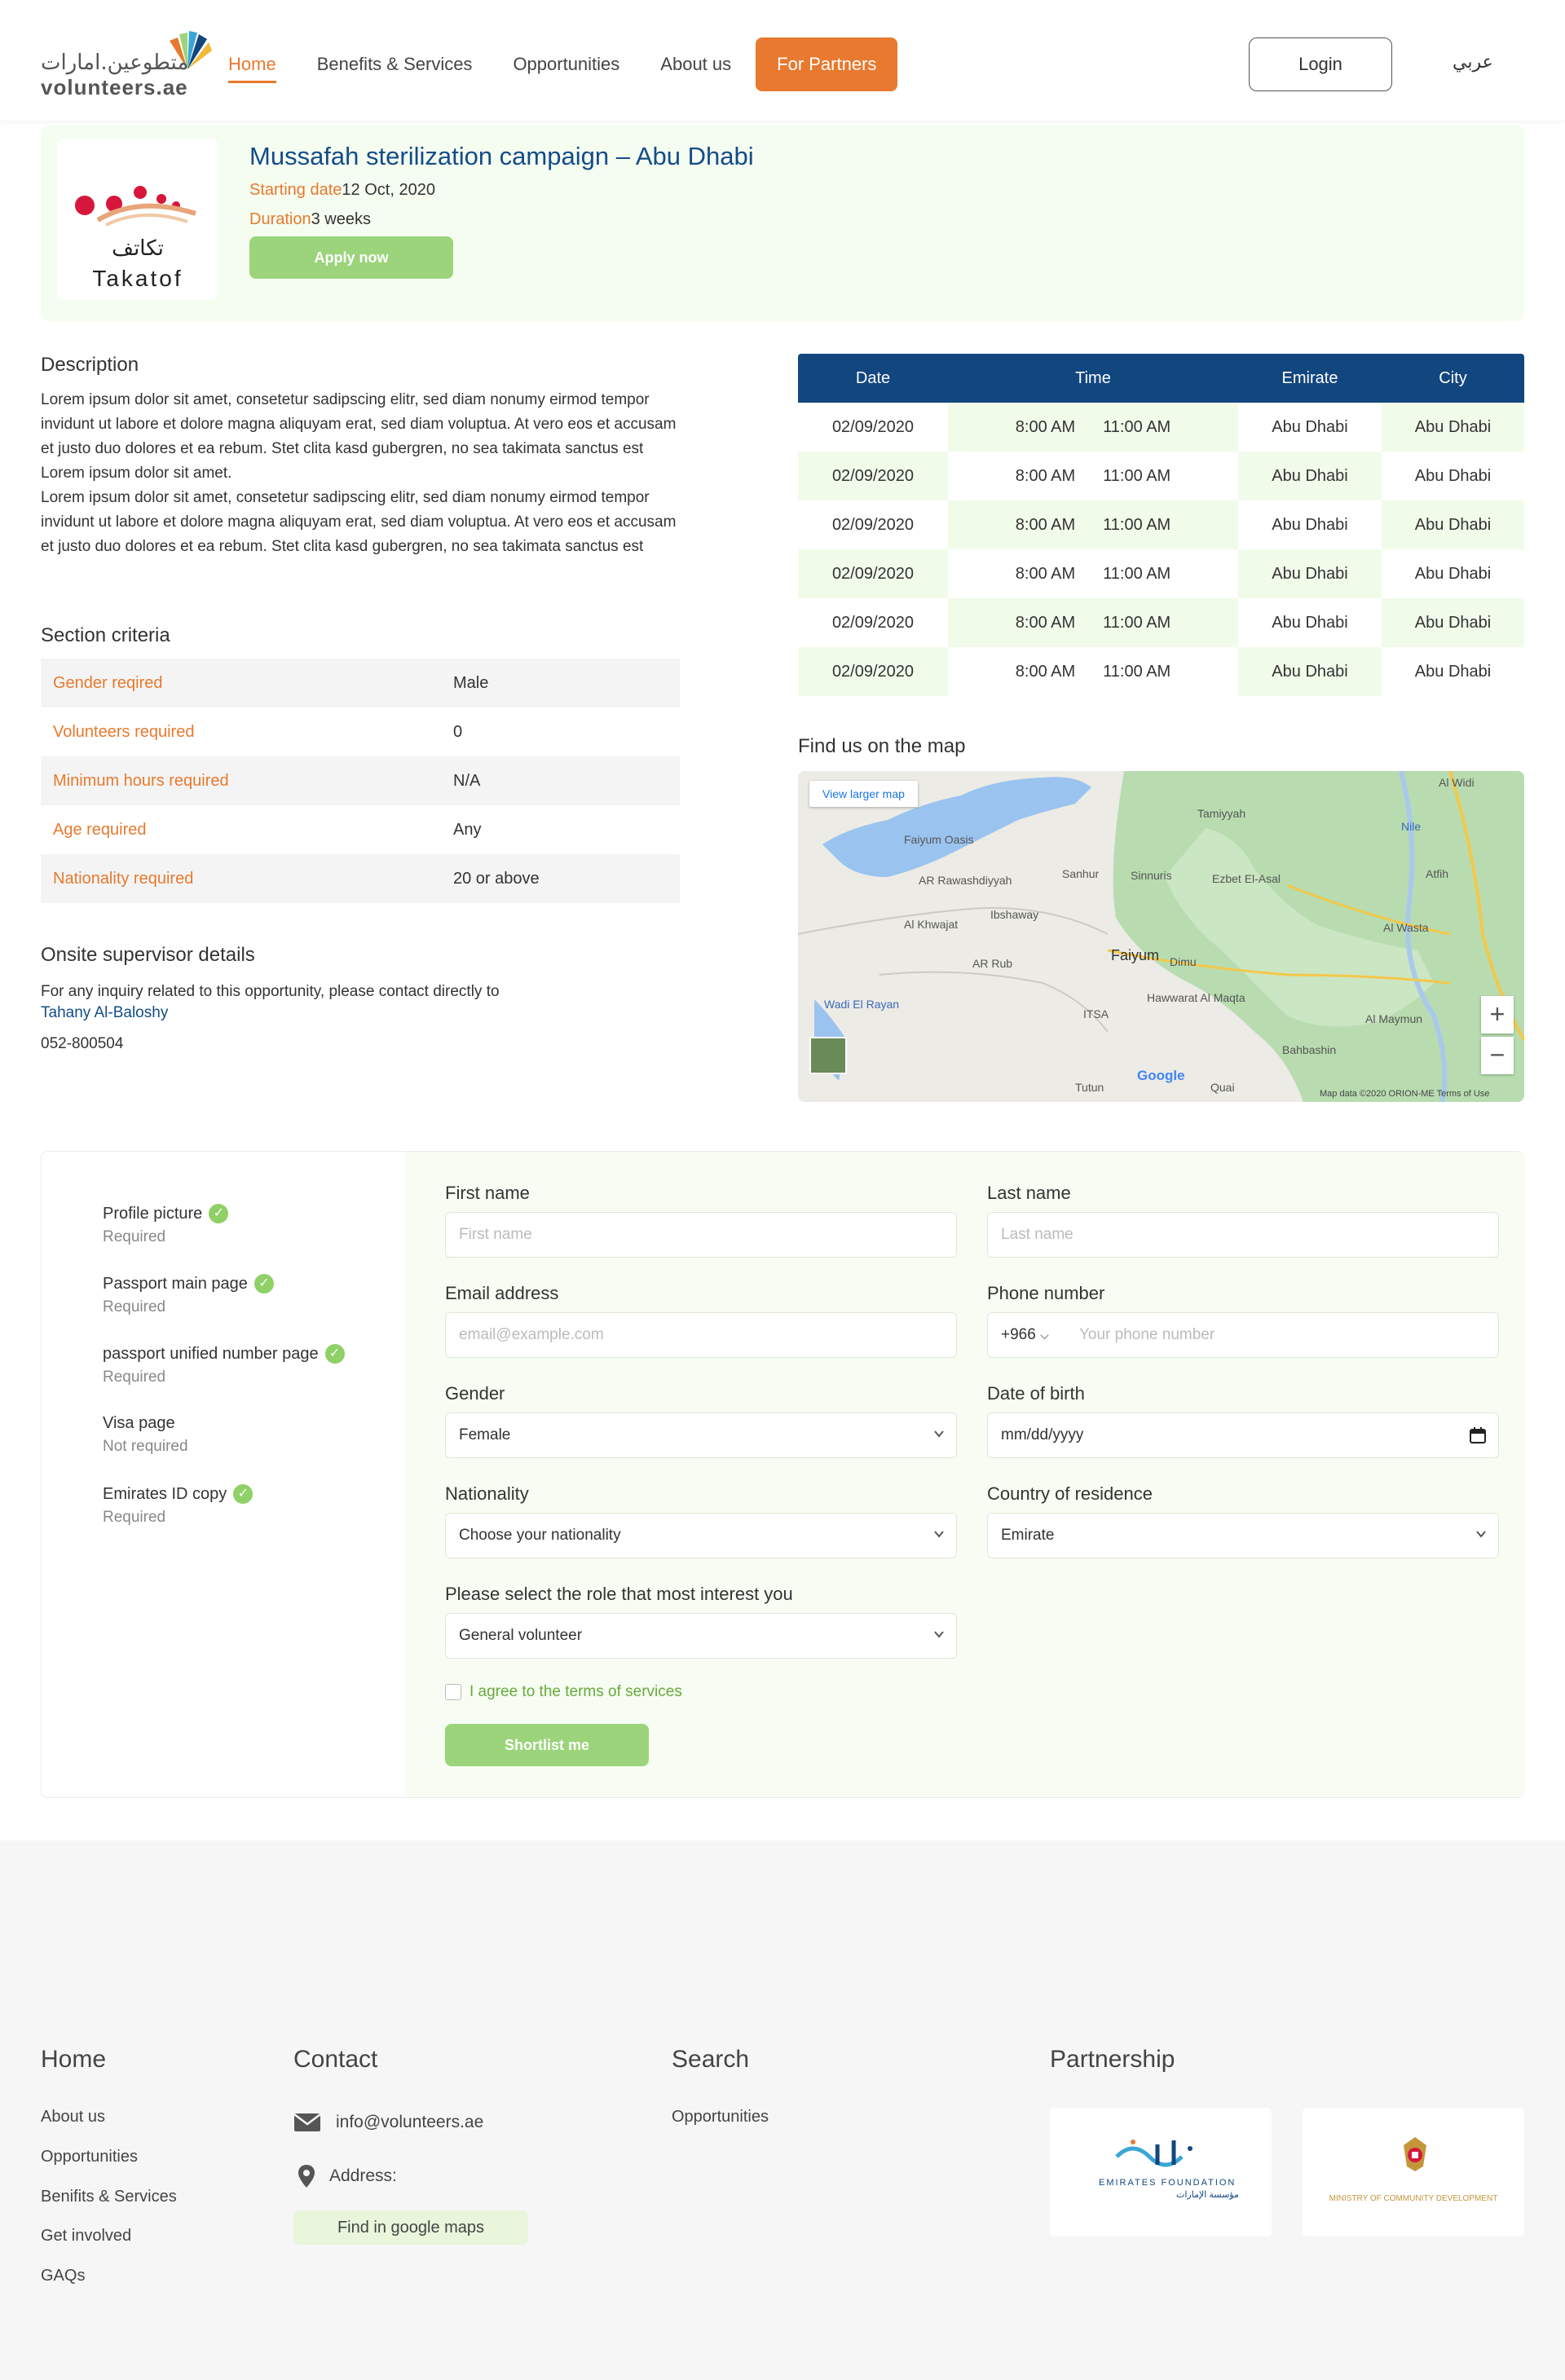  Describe the element at coordinates (939, 1535) in the screenshot. I see `chevron-down-icon` at that location.